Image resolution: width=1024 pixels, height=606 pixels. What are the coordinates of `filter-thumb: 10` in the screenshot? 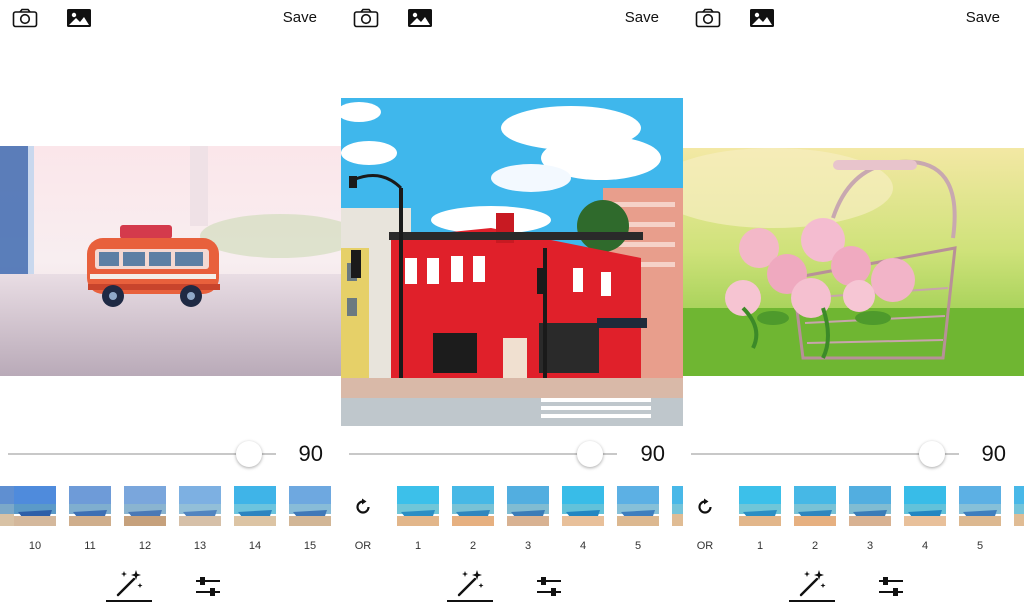 It's located at (35, 519).